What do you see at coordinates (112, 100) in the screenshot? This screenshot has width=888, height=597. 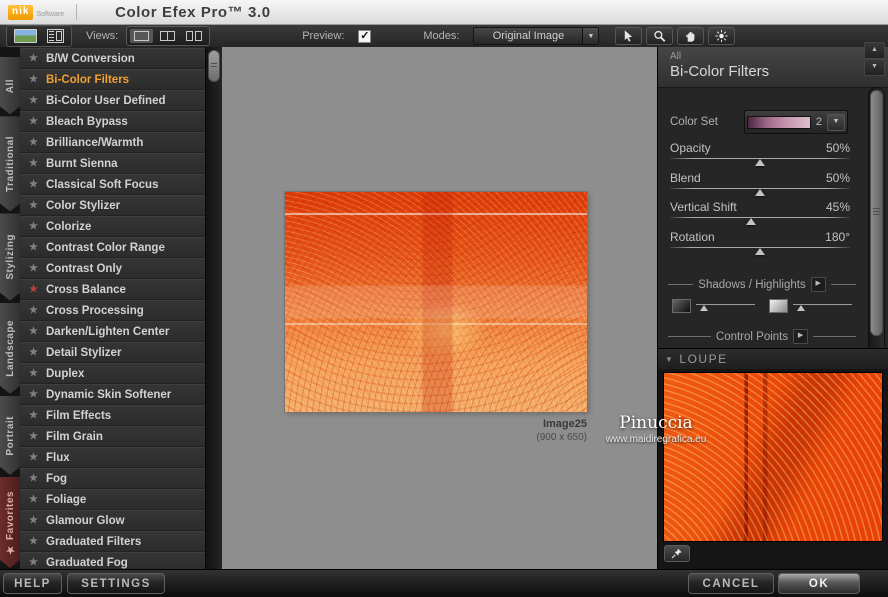 I see `filter-item: ★ Bi-Color User Defined` at bounding box center [112, 100].